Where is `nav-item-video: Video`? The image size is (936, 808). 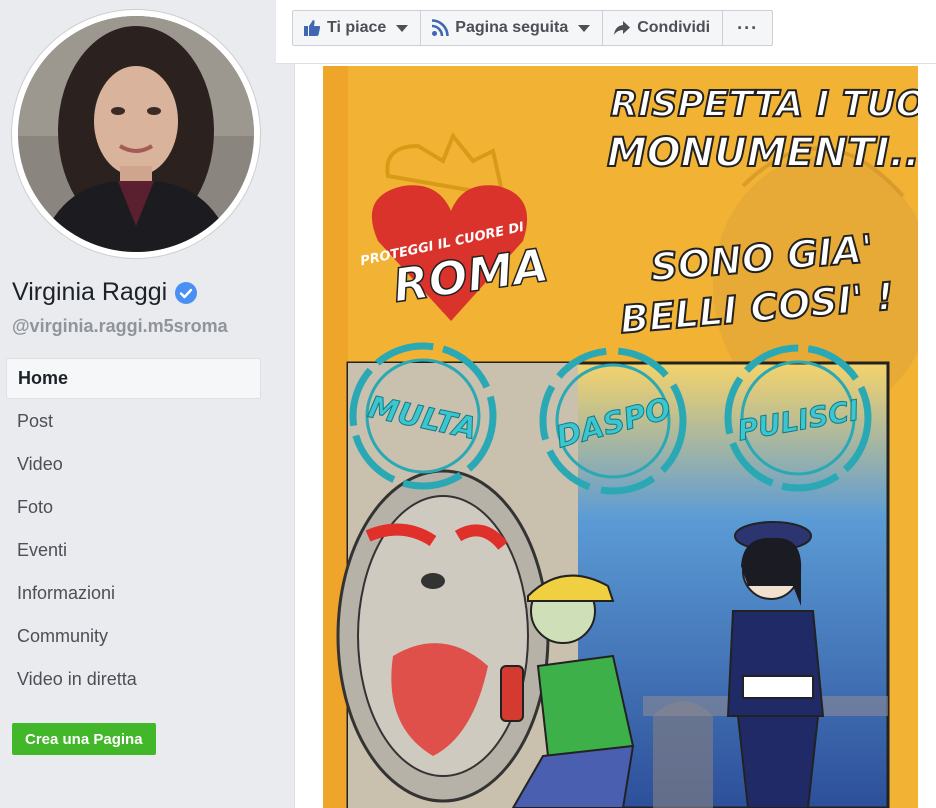 nav-item-video: Video is located at coordinates (133, 464).